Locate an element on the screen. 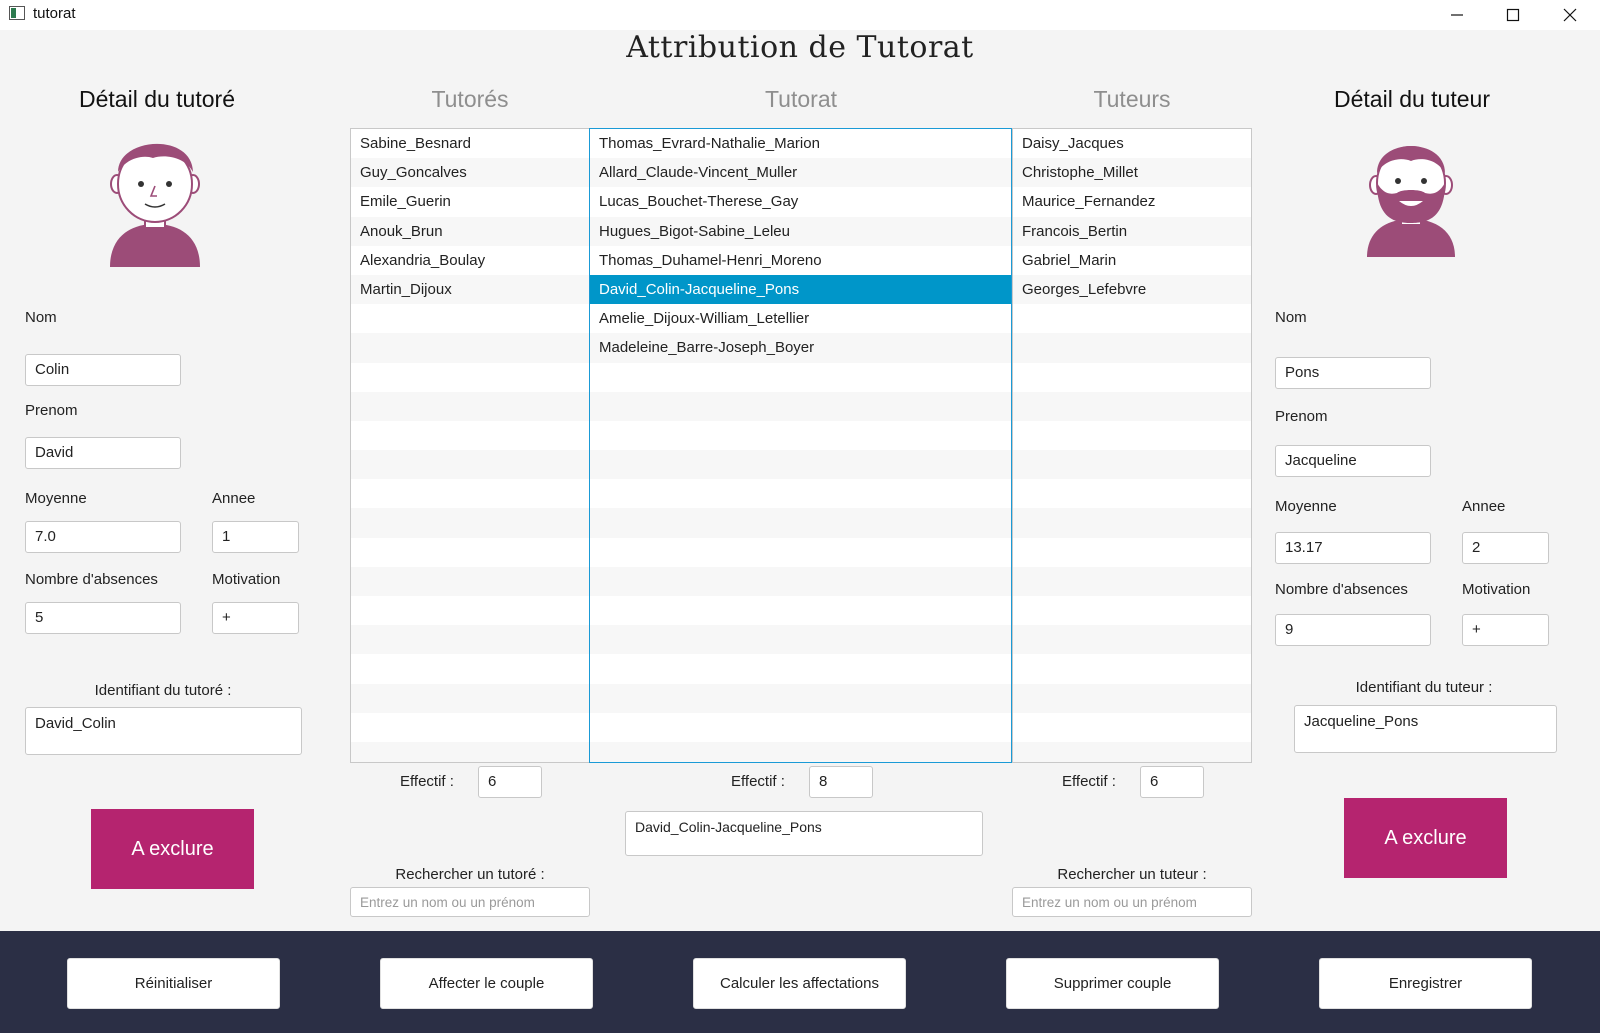 This screenshot has height=1033, width=1600. list-item: Thomas_Evrard-Nathalie_Marion is located at coordinates (800, 143).